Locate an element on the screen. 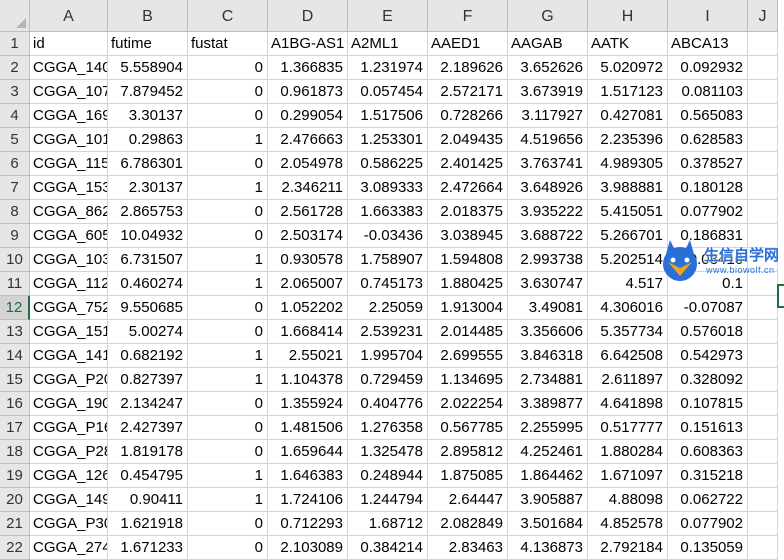  cell-j1 is located at coordinates (763, 44).